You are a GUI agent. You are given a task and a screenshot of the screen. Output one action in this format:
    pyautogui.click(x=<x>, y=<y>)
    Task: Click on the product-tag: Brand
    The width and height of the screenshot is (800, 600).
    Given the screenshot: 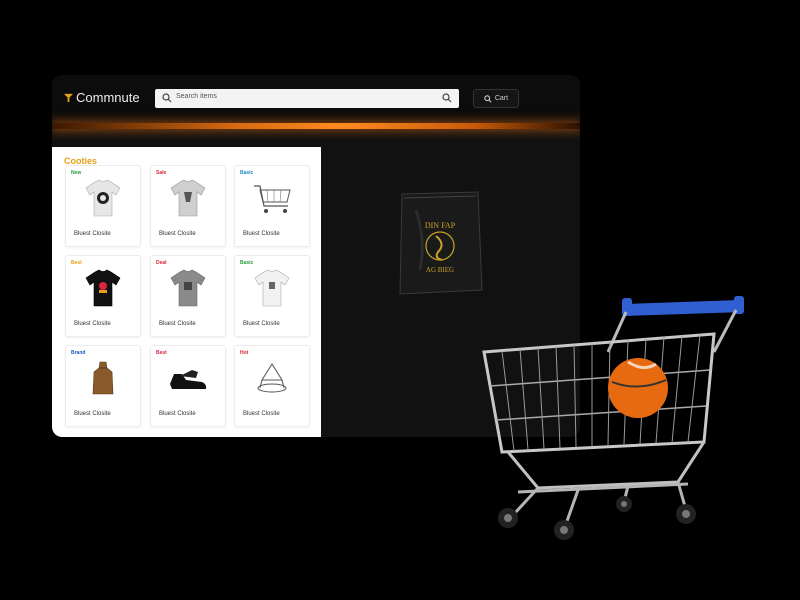 What is the action you would take?
    pyautogui.click(x=78, y=353)
    